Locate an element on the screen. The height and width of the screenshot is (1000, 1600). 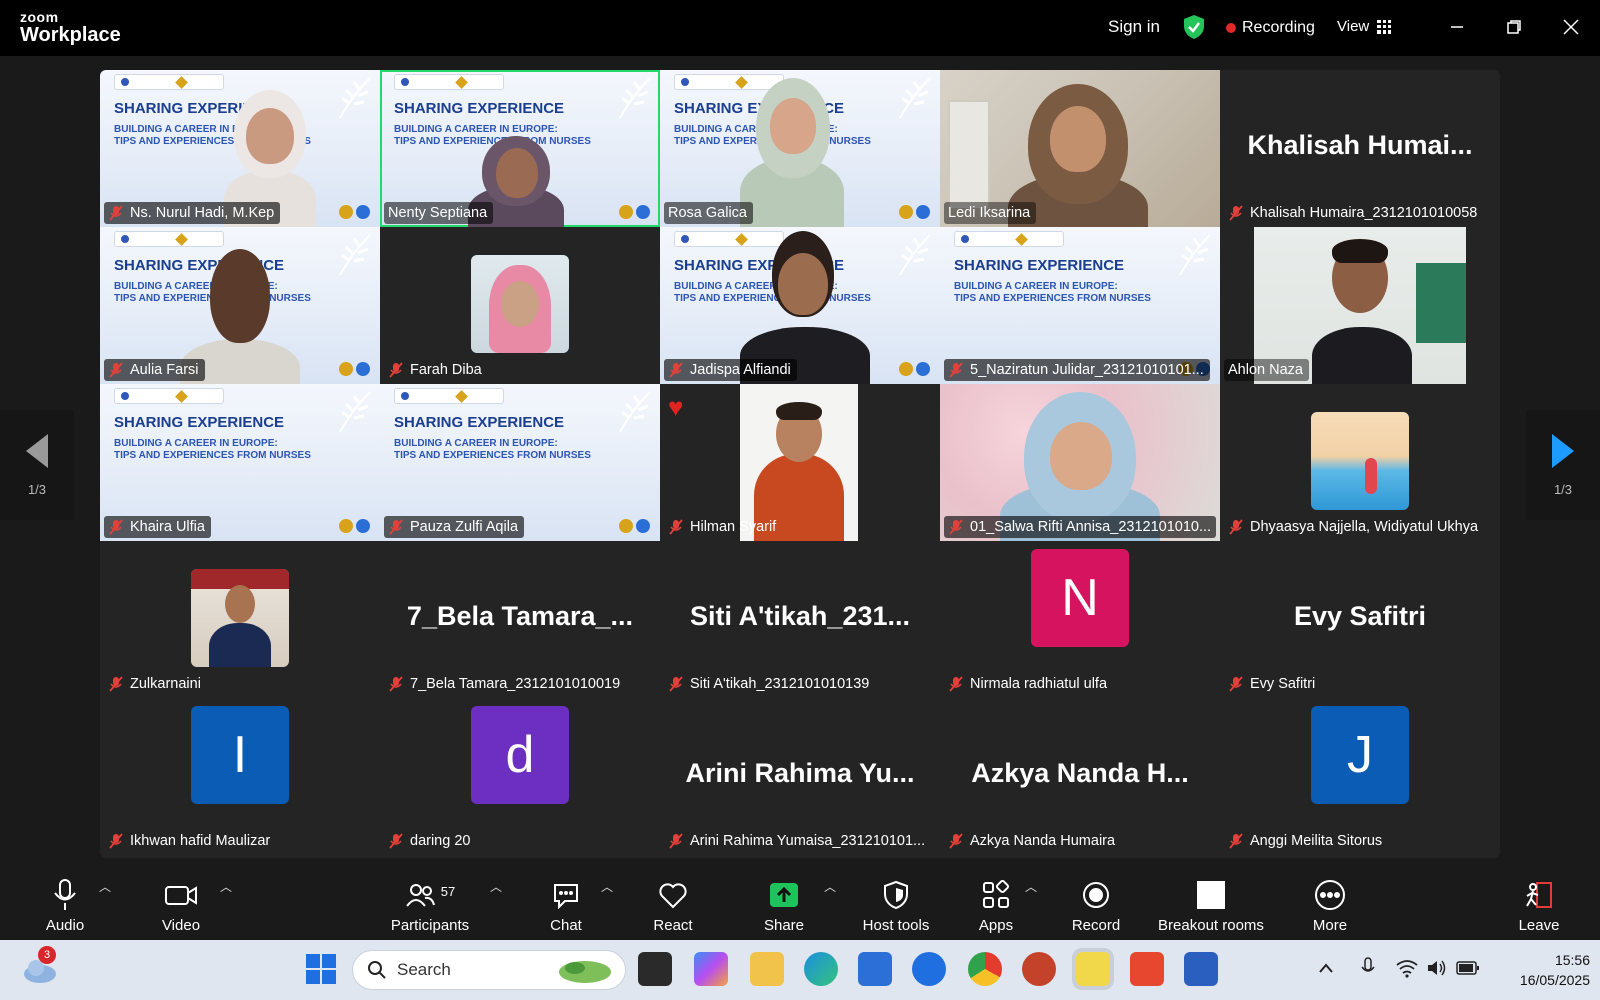
slide-logos is located at coordinates (354, 526).